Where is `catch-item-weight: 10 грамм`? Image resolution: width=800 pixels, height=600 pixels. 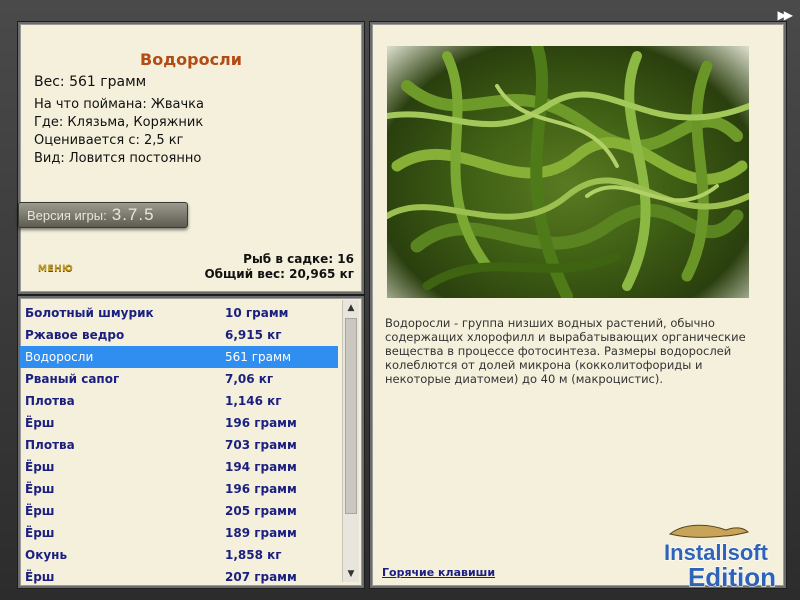 catch-item-weight: 10 грамм is located at coordinates (257, 313).